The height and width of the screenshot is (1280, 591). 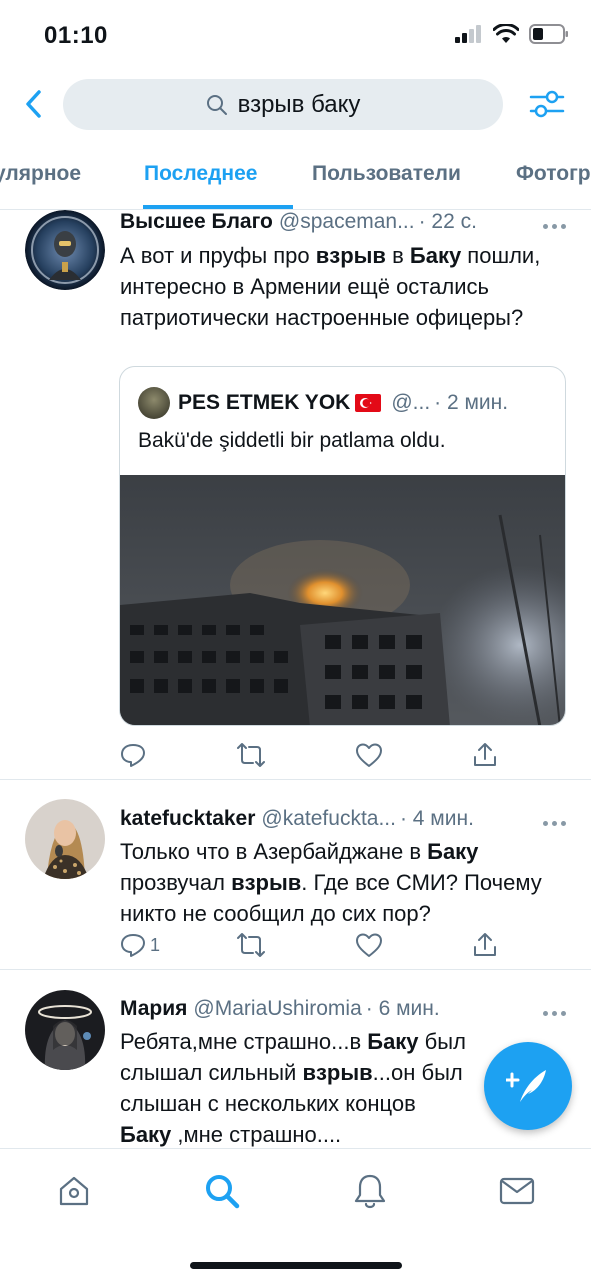 I want to click on tweet-header: Мария @MariaUshiromia · 6 мин., so click(x=345, y=1012).